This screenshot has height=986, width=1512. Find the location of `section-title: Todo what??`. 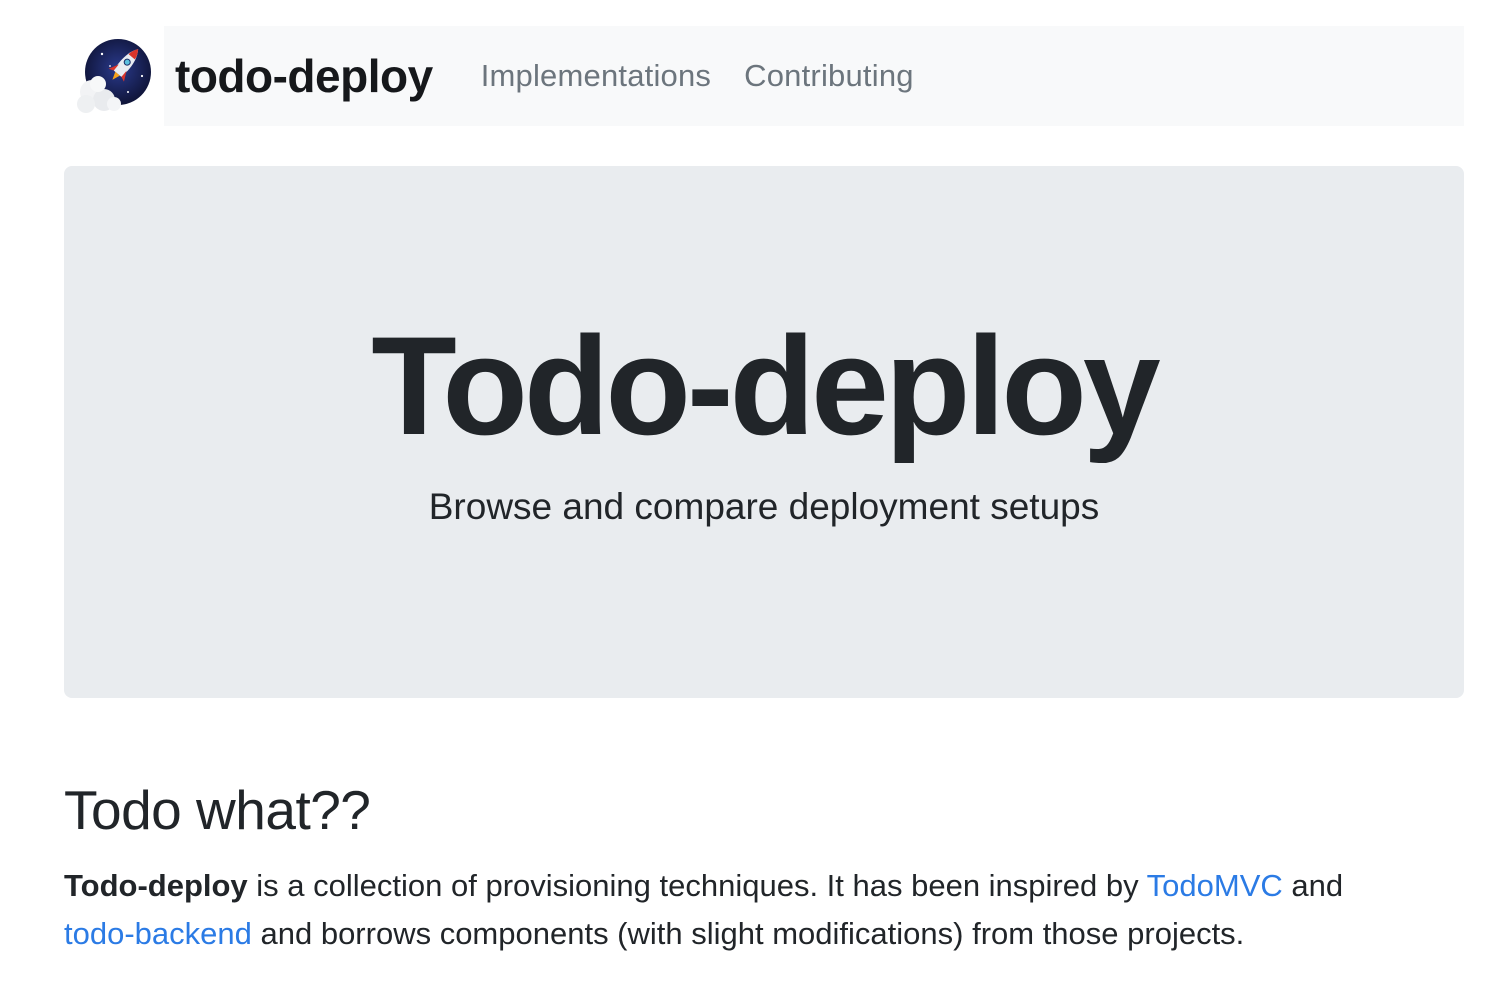

section-title: Todo what?? is located at coordinates (217, 810).